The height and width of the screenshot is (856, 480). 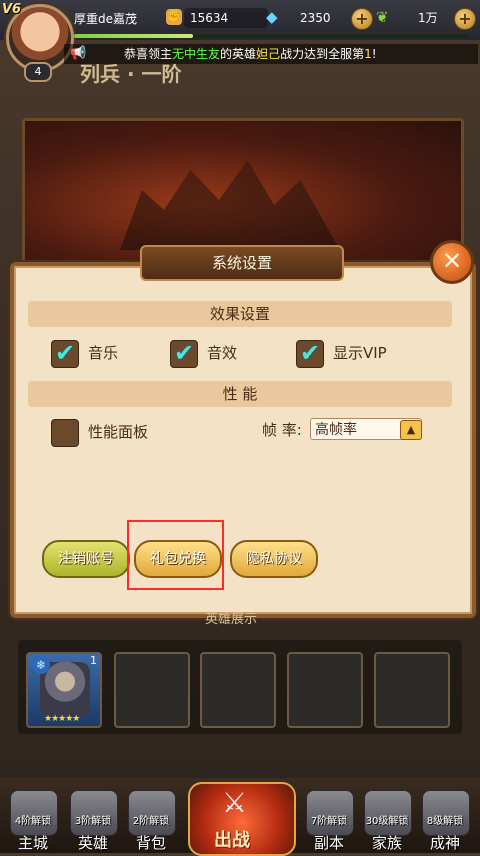 I want to click on herb-icon: ❦, so click(x=382, y=17).